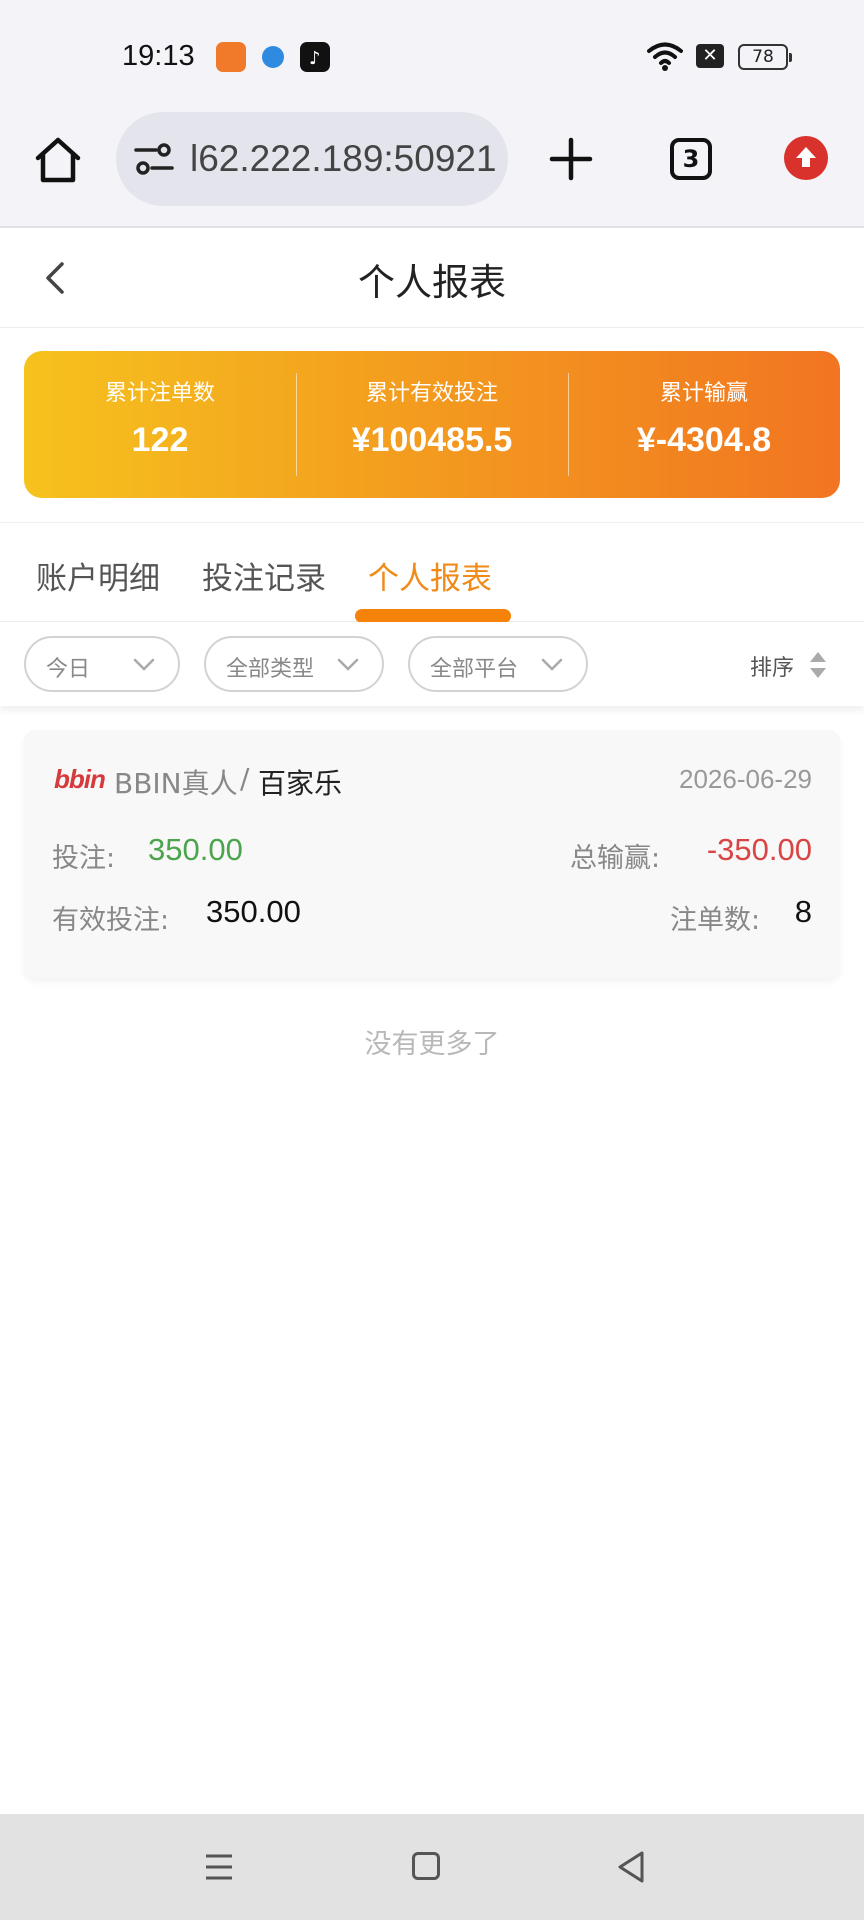 The image size is (864, 1920). I want to click on tab-bet-records: 投注记录, so click(264, 575).